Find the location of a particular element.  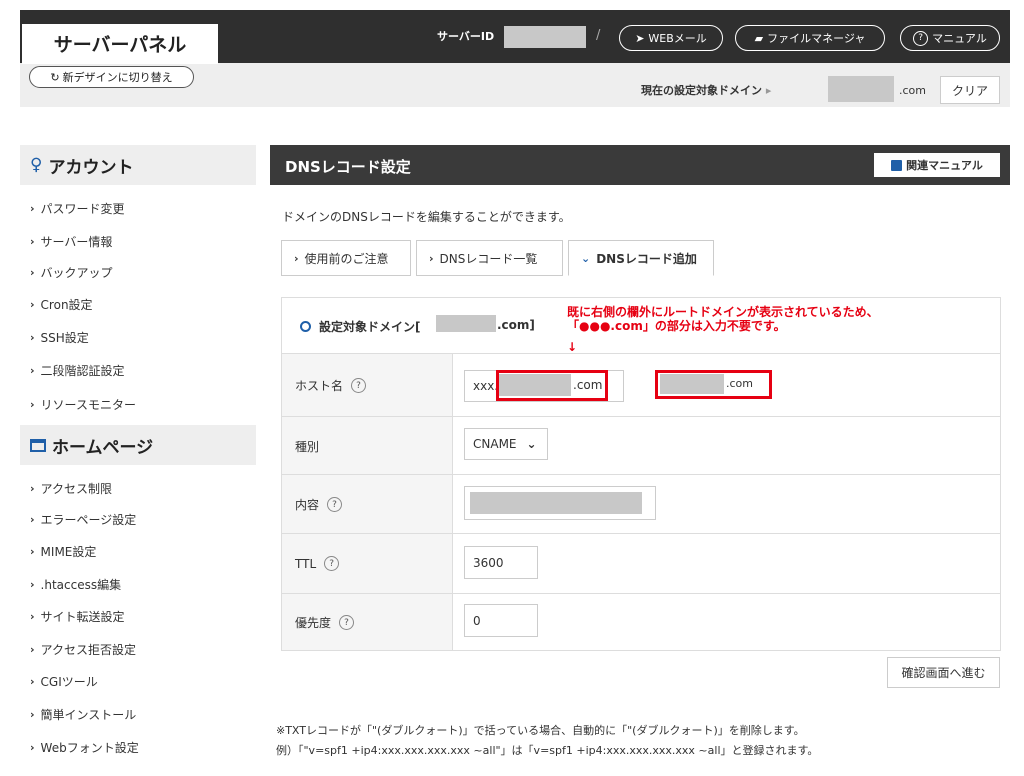

priority-label: 優先度 ? is located at coordinates (325, 622).